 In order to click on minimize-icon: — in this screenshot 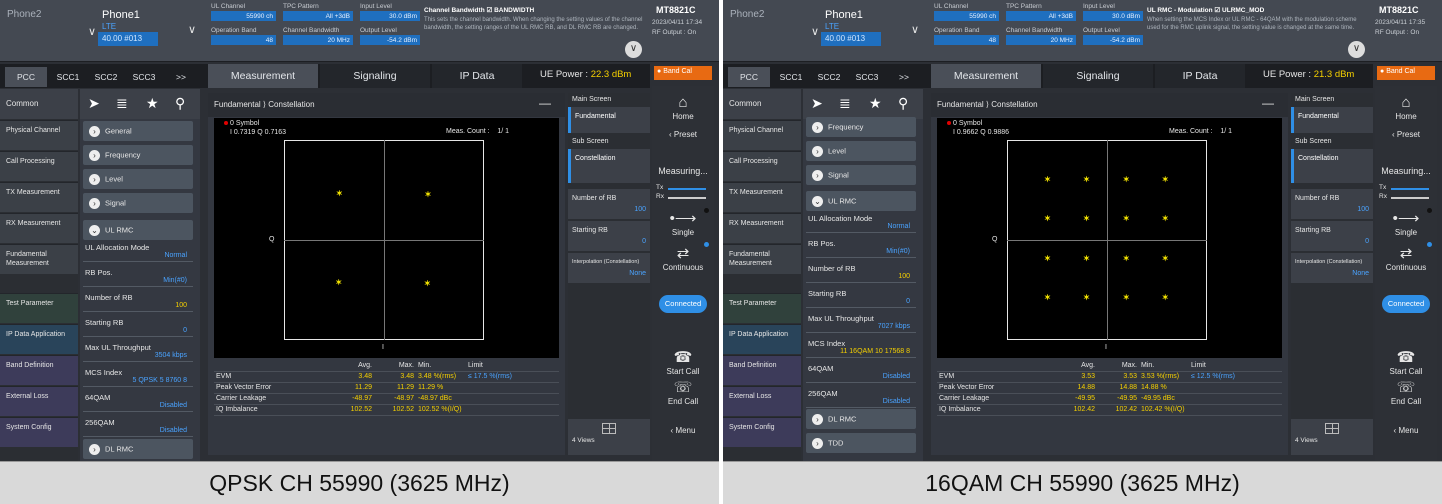, I will do `click(1268, 103)`.